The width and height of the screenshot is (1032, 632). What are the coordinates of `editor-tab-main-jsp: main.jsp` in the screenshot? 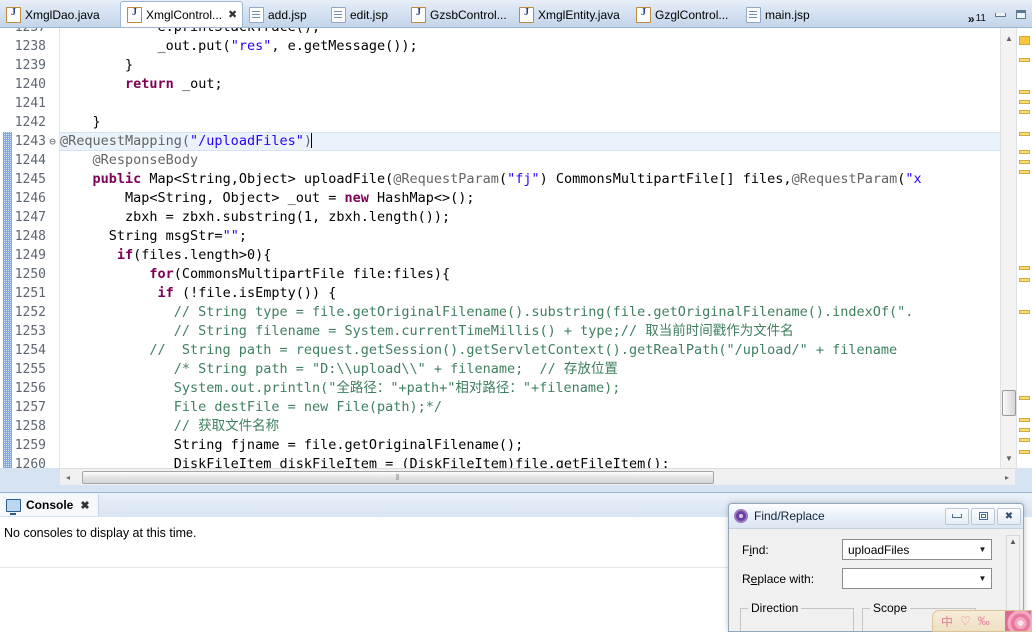 It's located at (787, 15).